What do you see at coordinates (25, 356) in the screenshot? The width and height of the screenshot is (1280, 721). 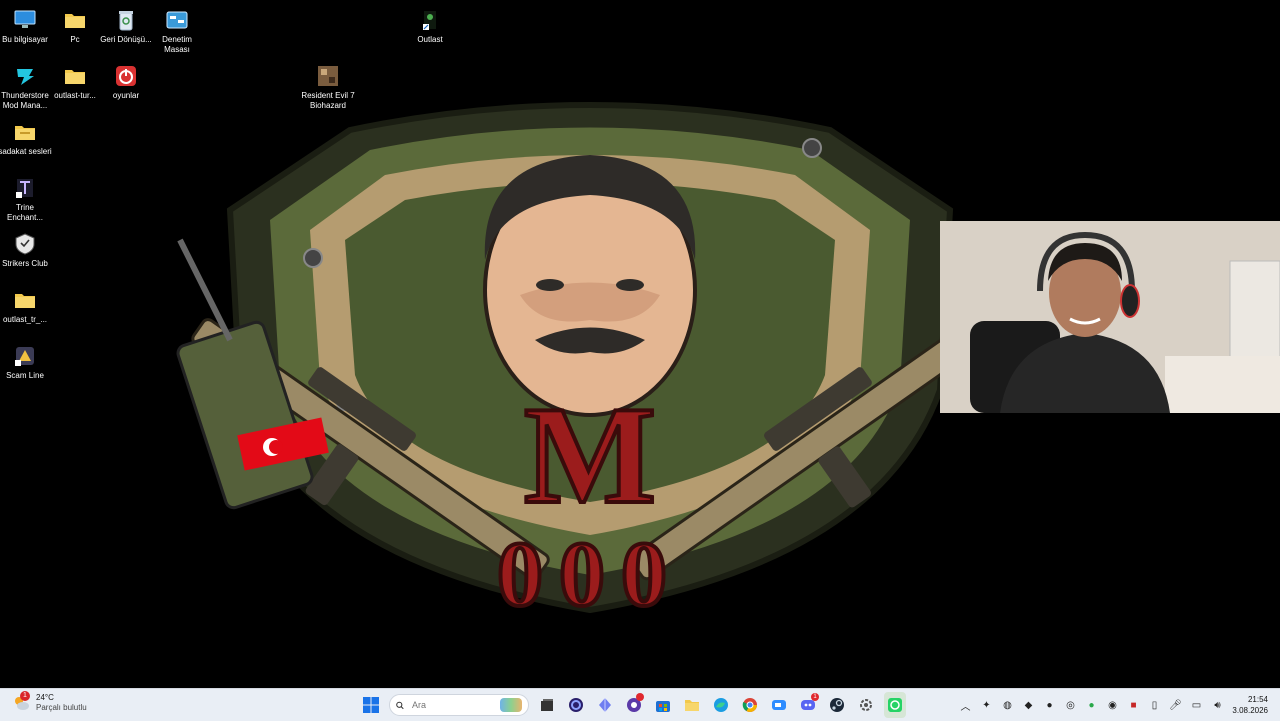 I see `scam-line-game-icon` at bounding box center [25, 356].